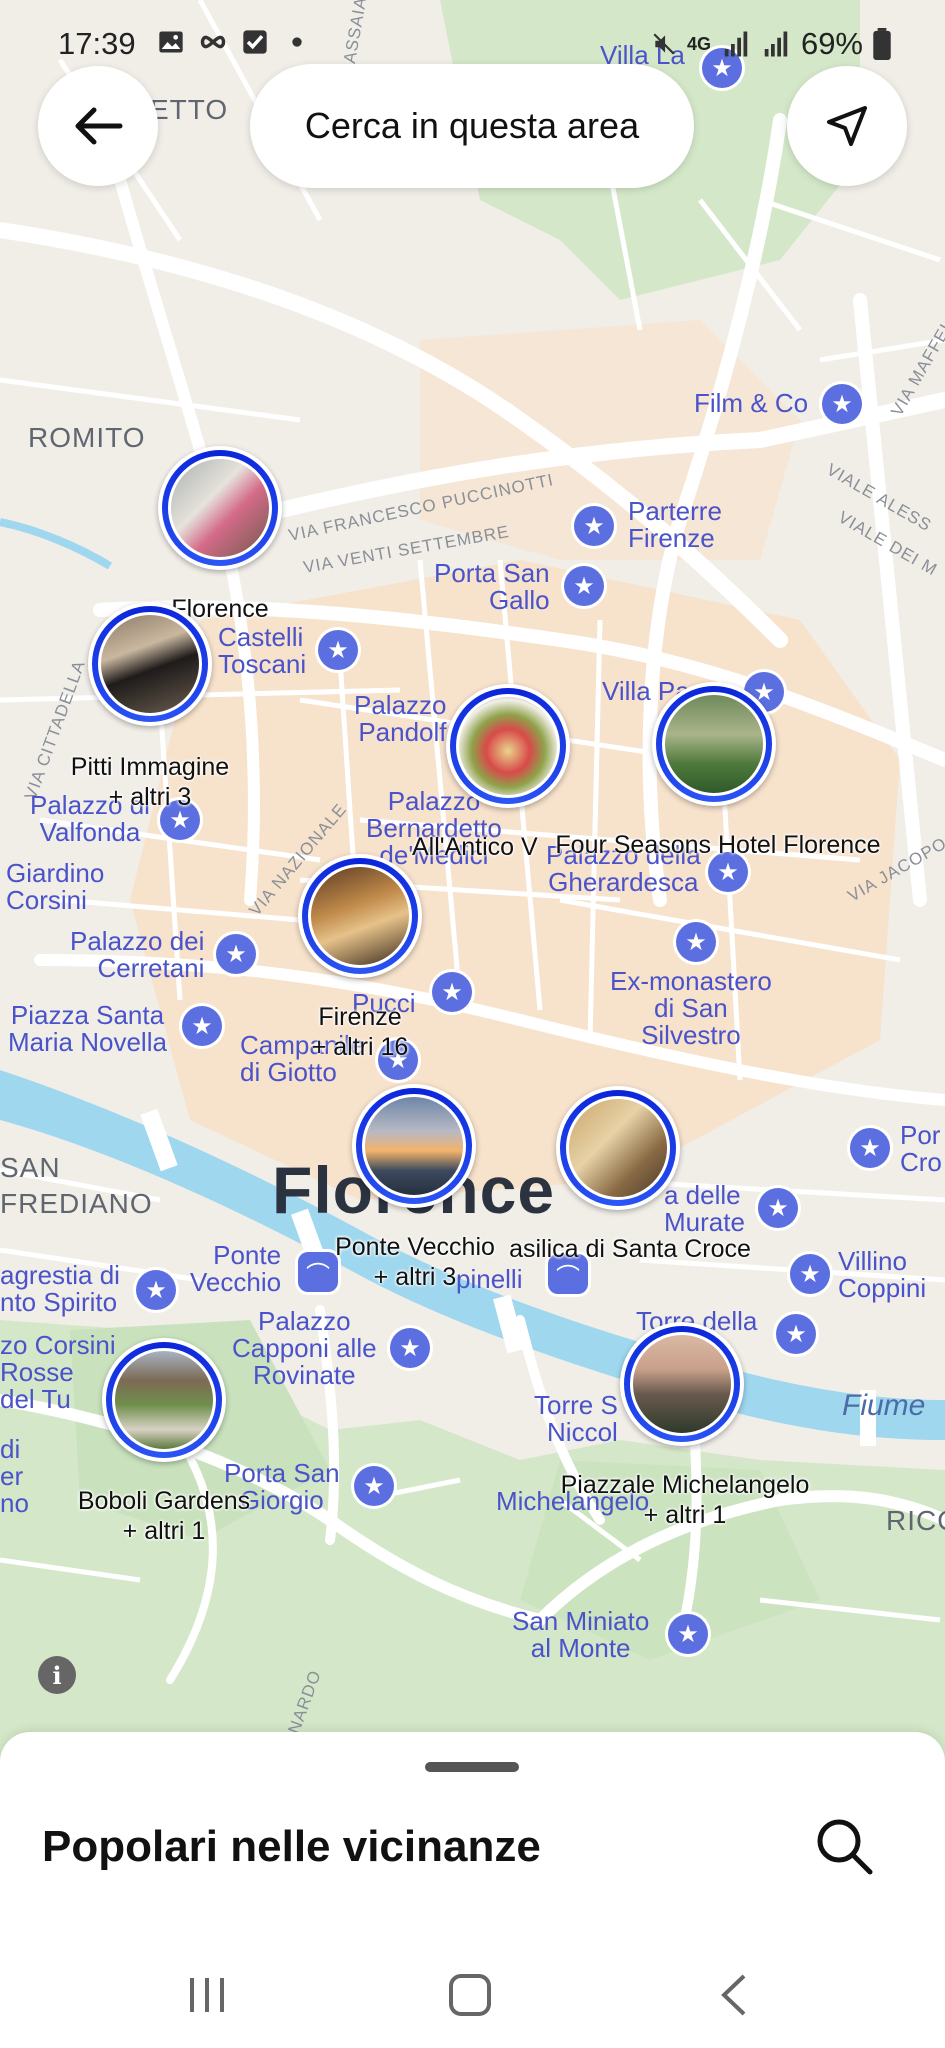  What do you see at coordinates (87, 437) in the screenshot?
I see `area-label-romito: ROMITO` at bounding box center [87, 437].